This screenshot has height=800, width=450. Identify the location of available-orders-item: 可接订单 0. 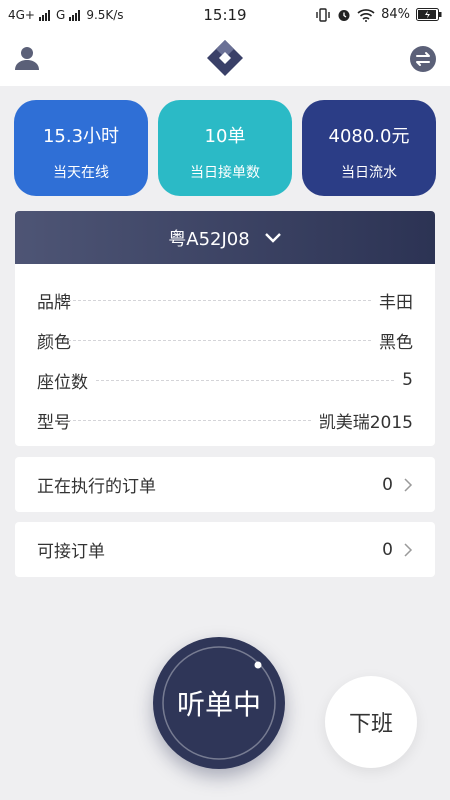
(225, 549).